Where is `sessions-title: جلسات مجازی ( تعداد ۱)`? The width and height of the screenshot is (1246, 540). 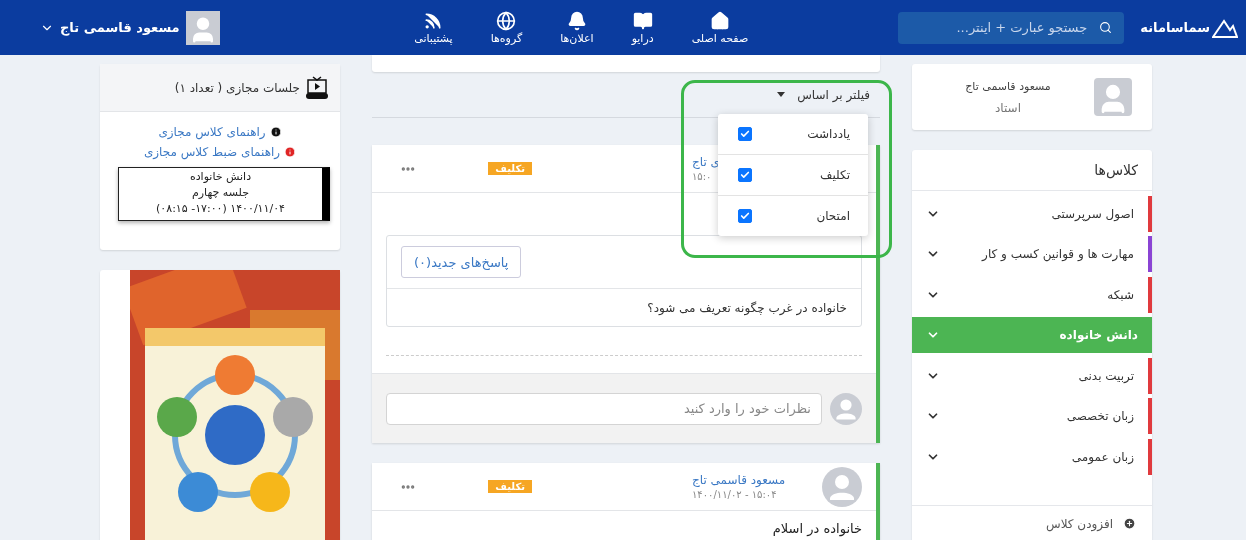
sessions-title: جلسات مجازی ( تعداد ۱) is located at coordinates (237, 87).